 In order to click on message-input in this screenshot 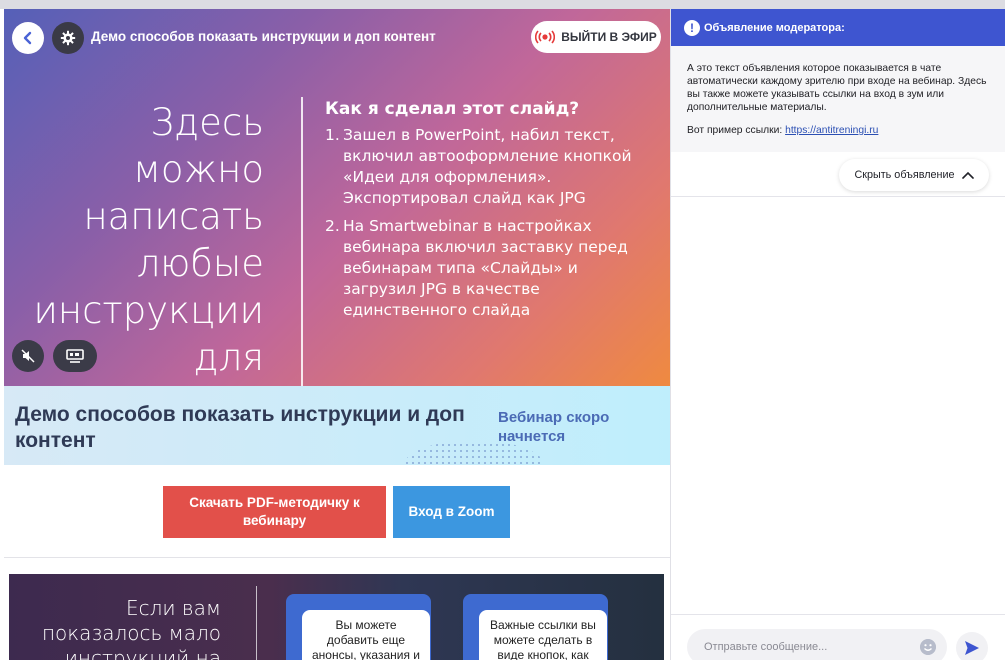, I will do `click(817, 644)`.